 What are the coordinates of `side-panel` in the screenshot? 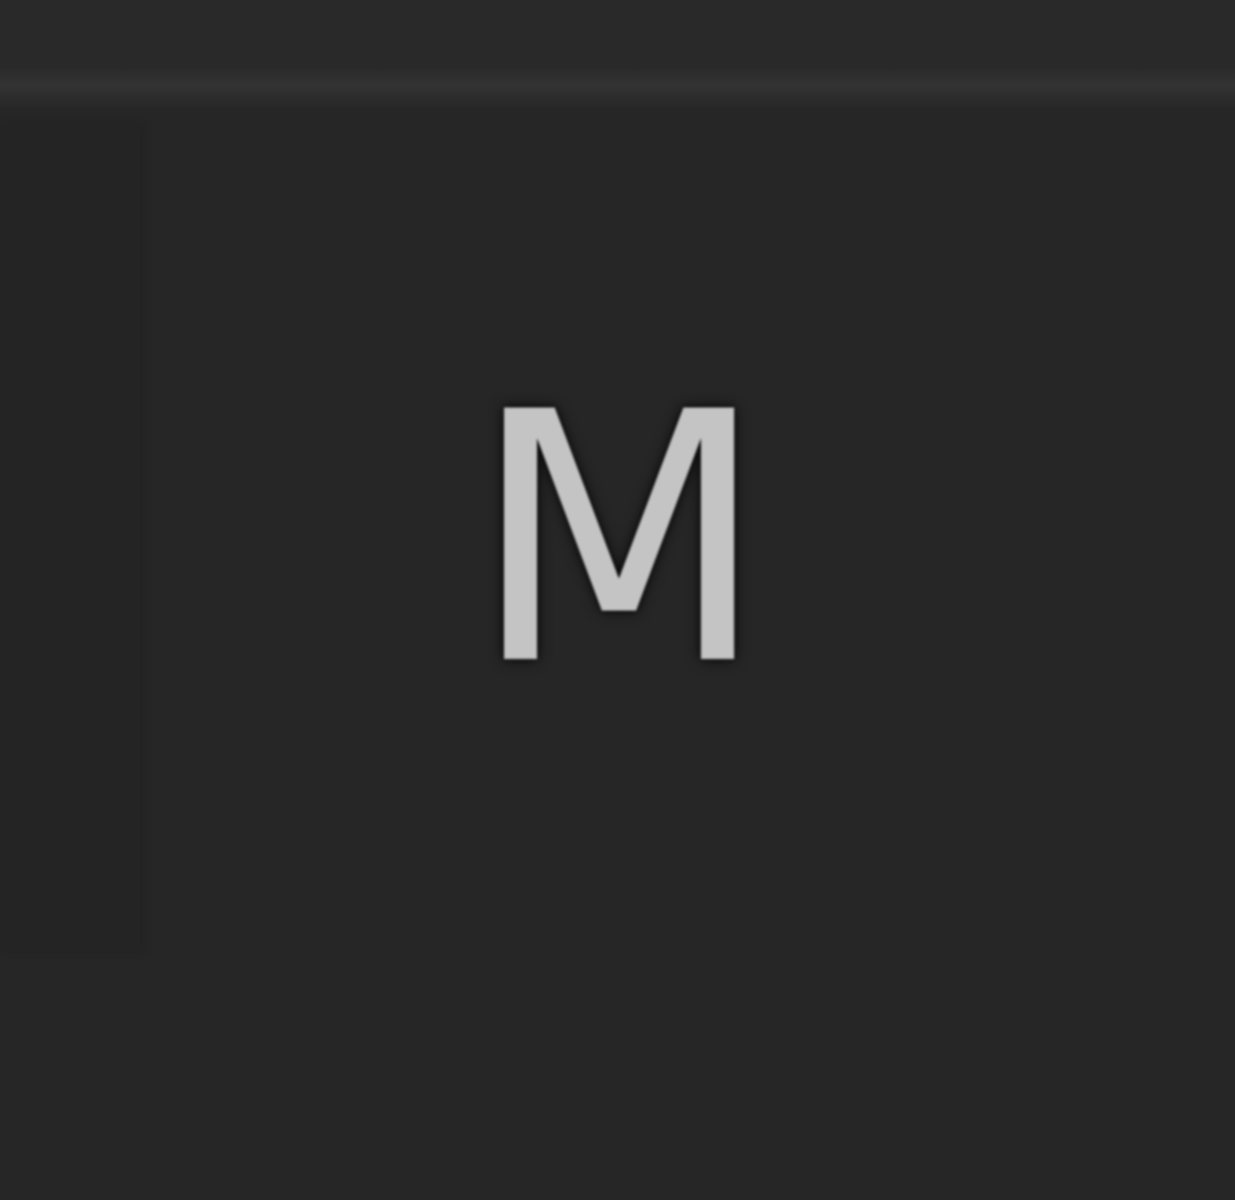 It's located at (70, 537).